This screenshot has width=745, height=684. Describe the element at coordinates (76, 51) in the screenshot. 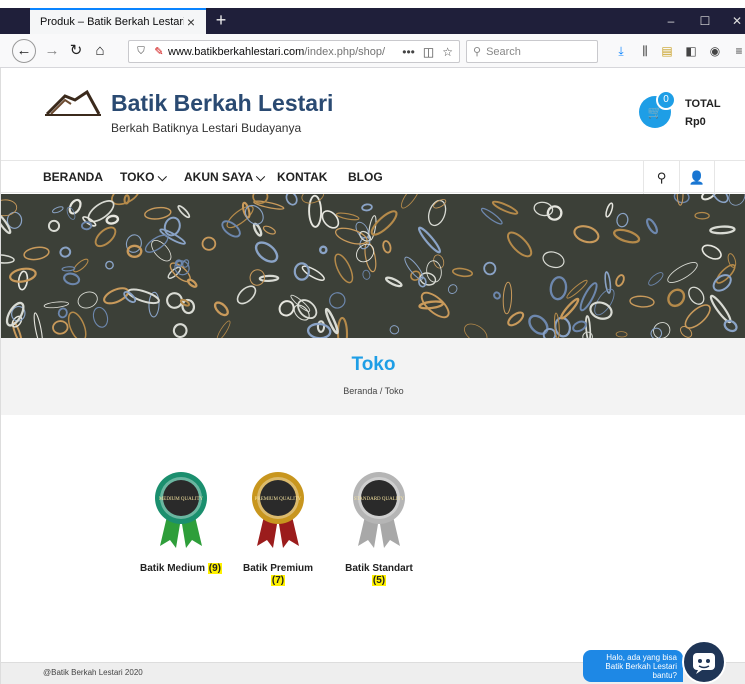

I see `reload-icon: ↻` at that location.